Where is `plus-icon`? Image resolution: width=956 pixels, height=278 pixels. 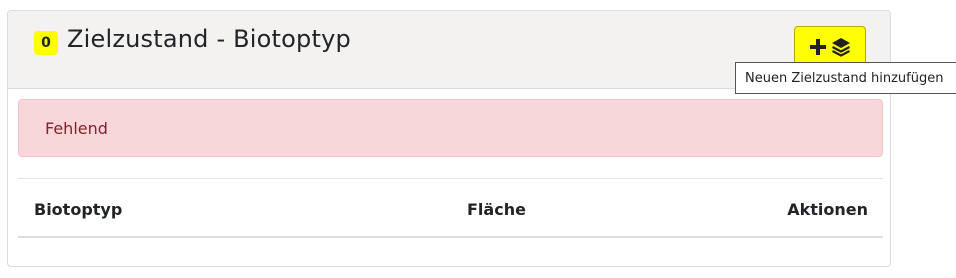 plus-icon is located at coordinates (818, 47).